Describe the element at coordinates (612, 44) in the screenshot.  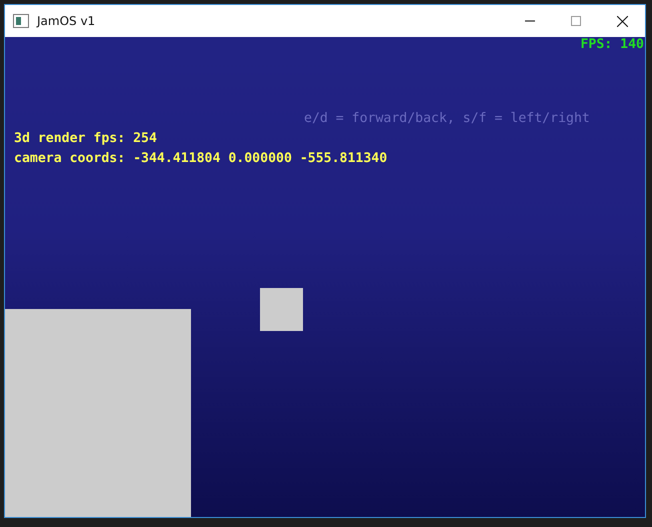
I see `fps-counter: FPS: 140` at that location.